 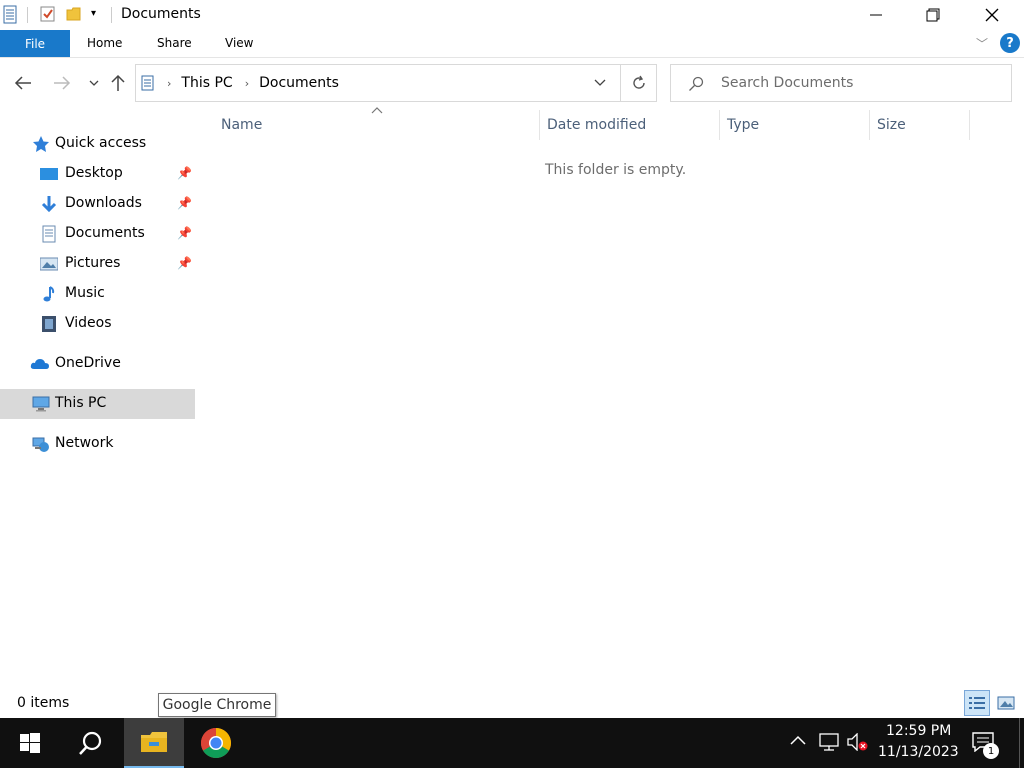 I want to click on sidebar-item-downloads: Downloads 📌, so click(x=97, y=204).